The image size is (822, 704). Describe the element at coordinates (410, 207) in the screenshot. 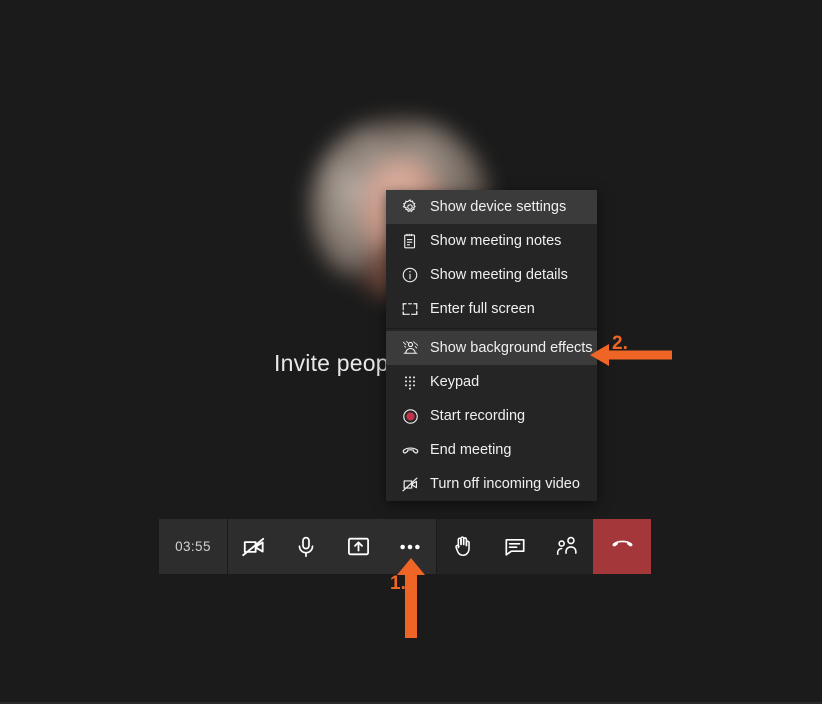

I see `gear-icon` at that location.